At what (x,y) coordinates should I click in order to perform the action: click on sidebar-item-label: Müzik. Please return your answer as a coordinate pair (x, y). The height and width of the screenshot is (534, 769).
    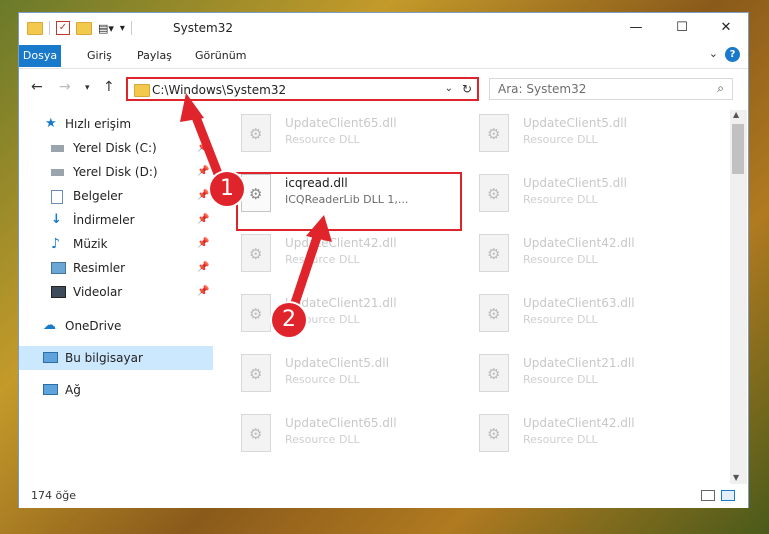
    Looking at the image, I should click on (90, 244).